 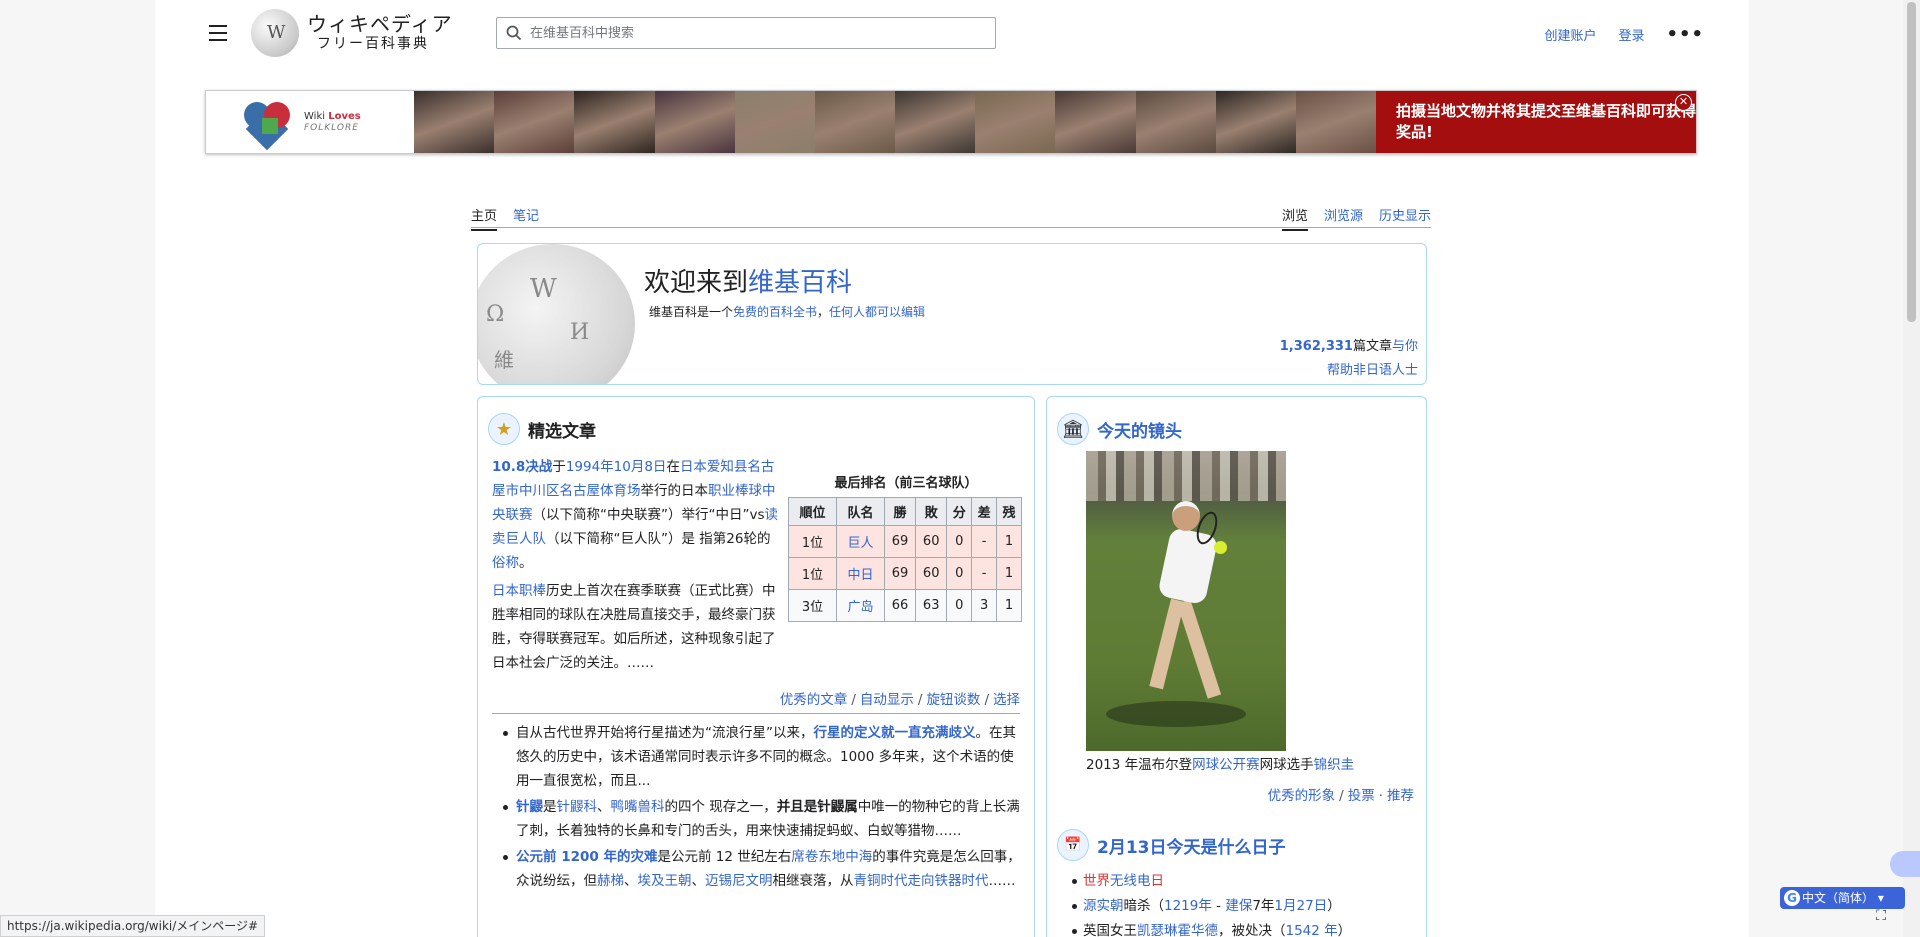 I want to click on standings-column-header: 残, so click(x=1009, y=511).